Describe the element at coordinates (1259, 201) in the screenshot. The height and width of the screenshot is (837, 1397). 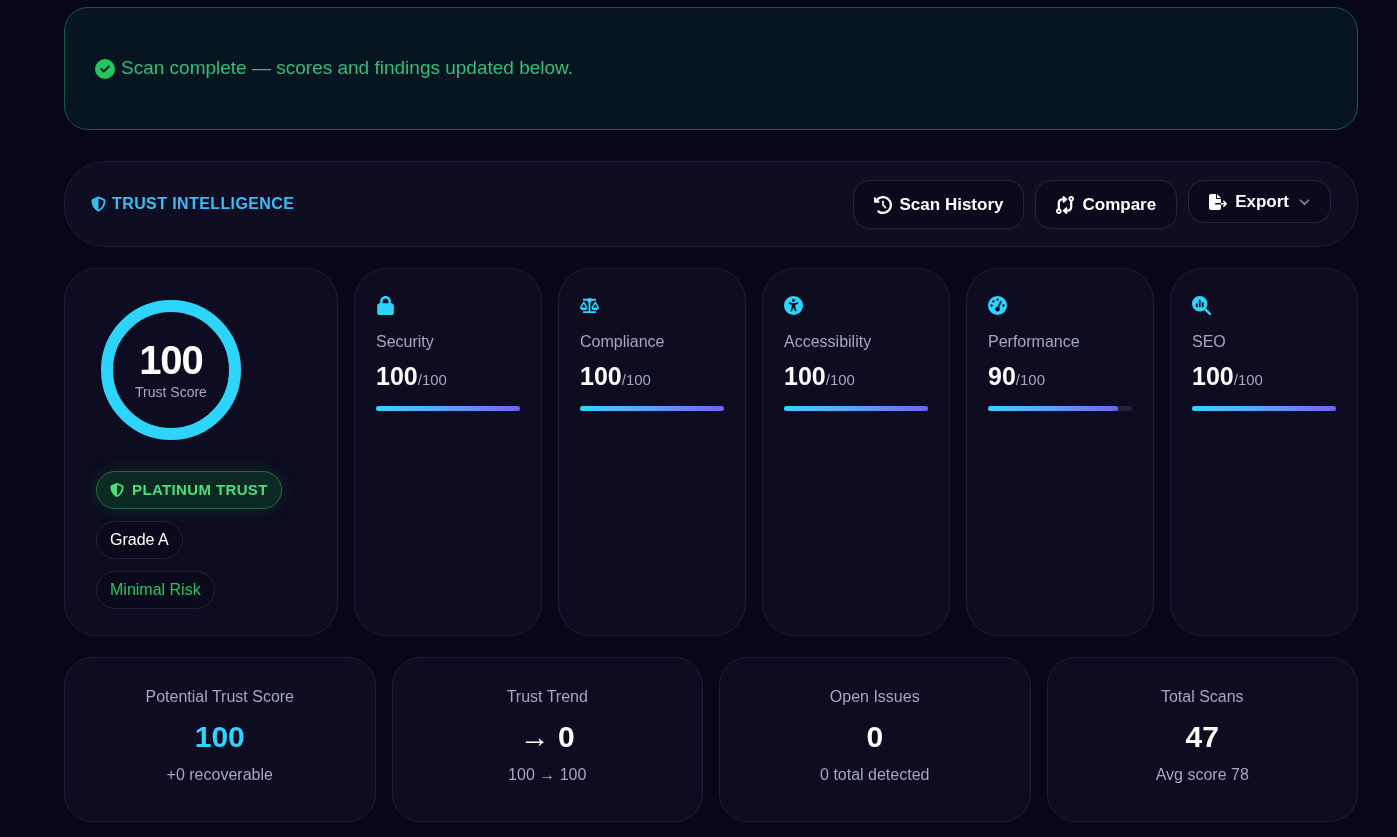
I see `action-button: Export` at that location.